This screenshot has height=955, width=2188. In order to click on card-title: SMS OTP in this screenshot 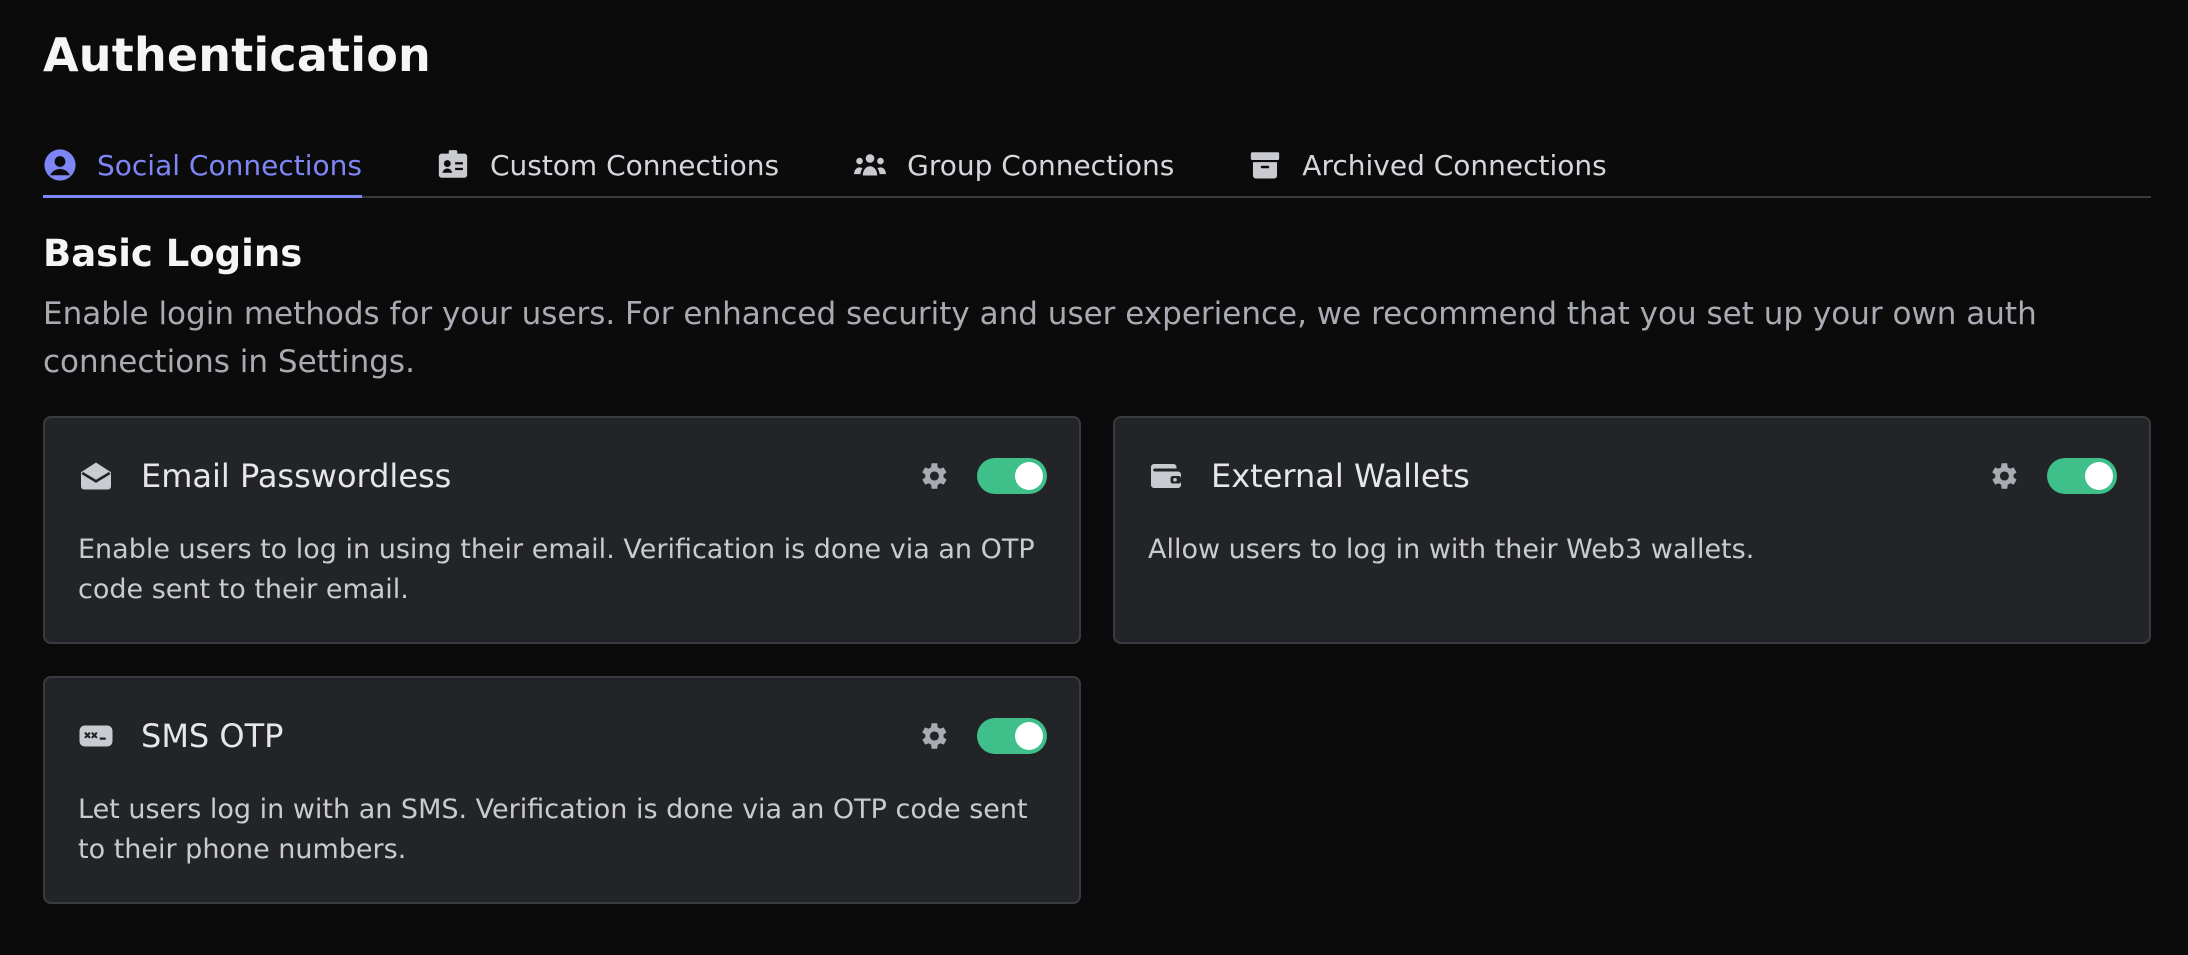, I will do `click(212, 736)`.